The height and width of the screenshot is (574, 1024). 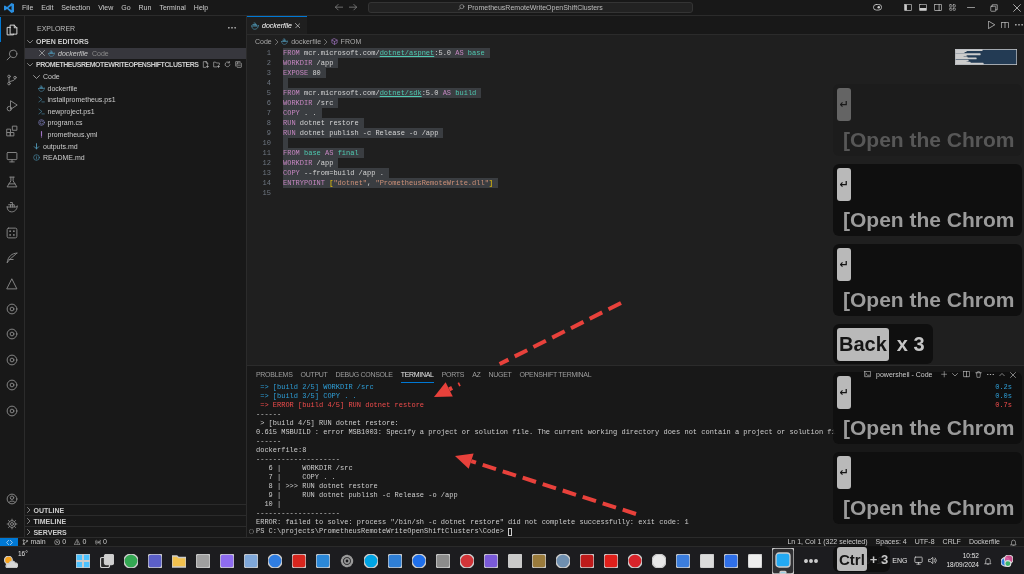 I want to click on keystroke-text: x 3, so click(x=910, y=344).